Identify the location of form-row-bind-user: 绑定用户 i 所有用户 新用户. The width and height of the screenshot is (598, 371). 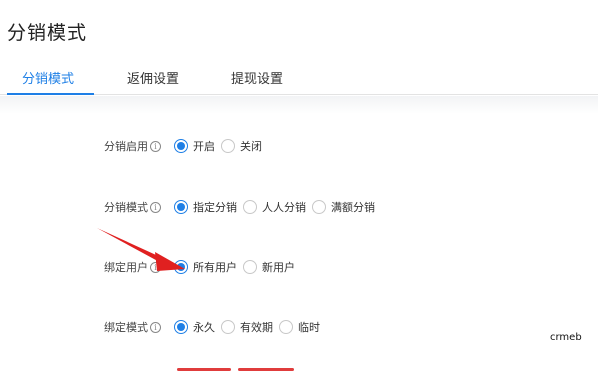
(299, 267).